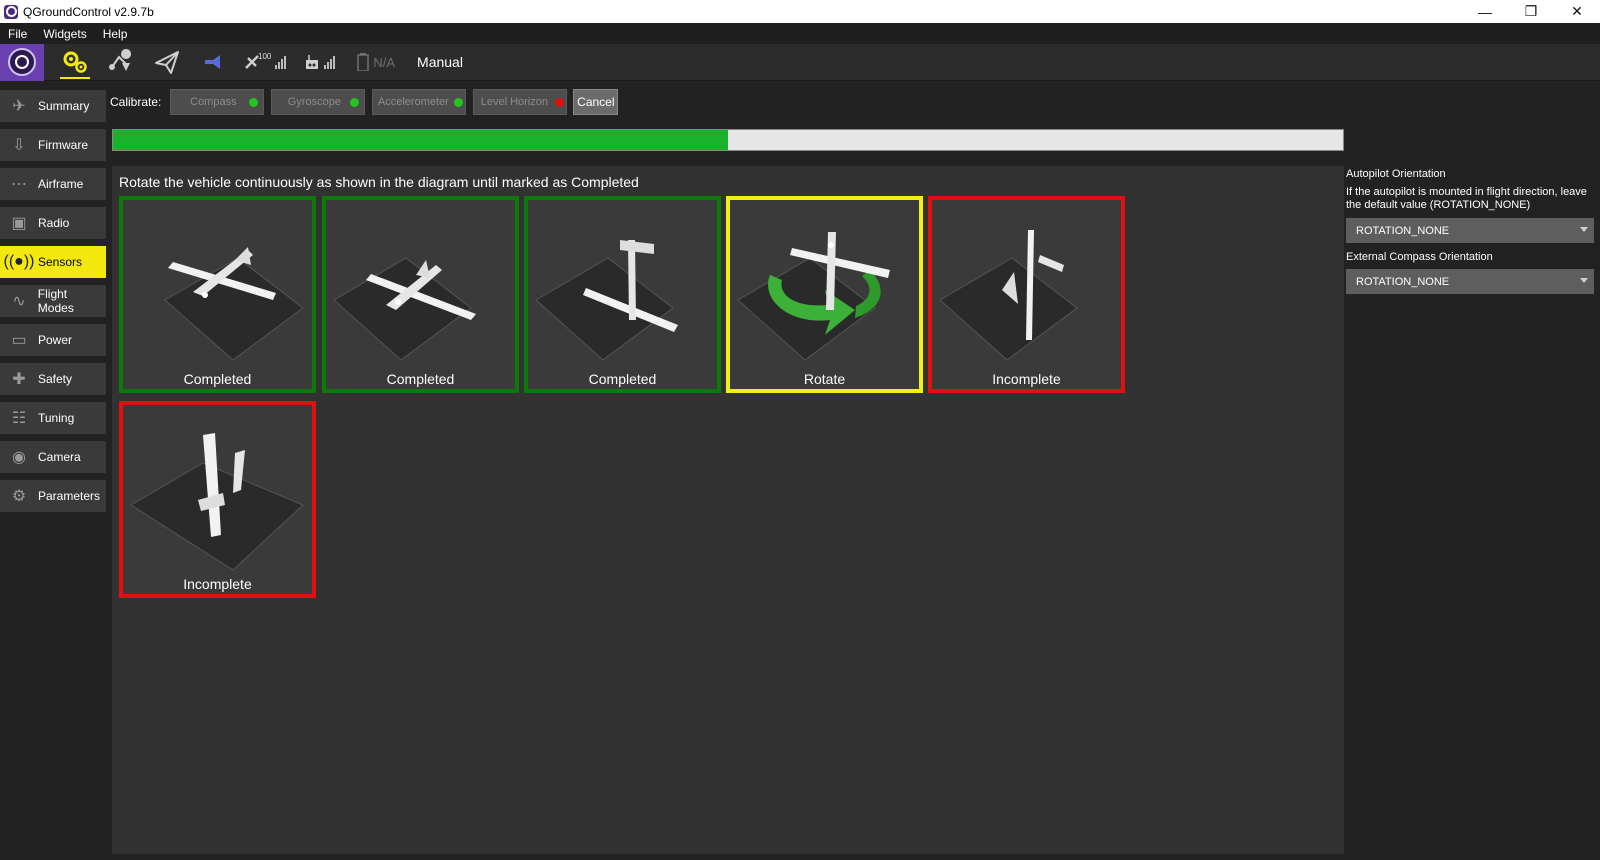 The width and height of the screenshot is (1600, 860). Describe the element at coordinates (63, 145) in the screenshot. I see `sidebar-item-label: Firmware` at that location.